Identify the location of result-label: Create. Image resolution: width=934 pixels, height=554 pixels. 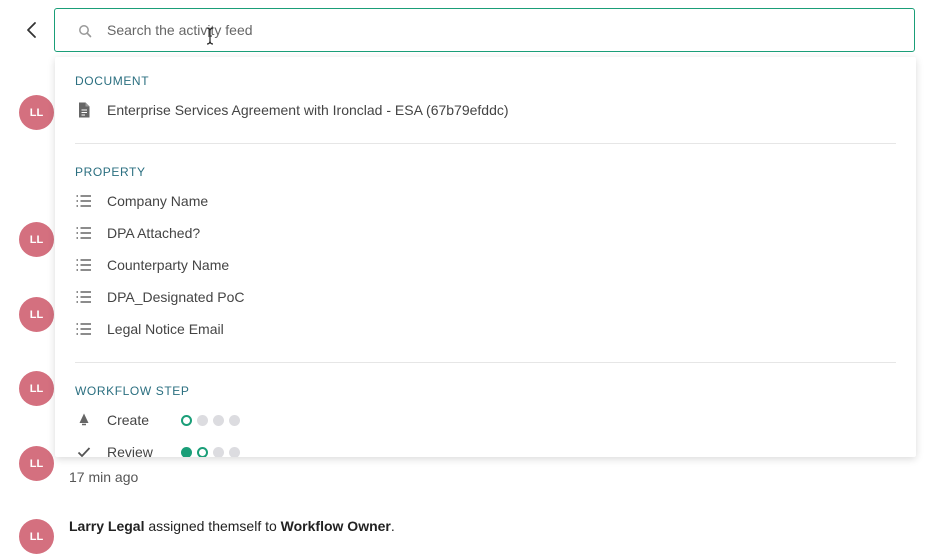
(128, 420).